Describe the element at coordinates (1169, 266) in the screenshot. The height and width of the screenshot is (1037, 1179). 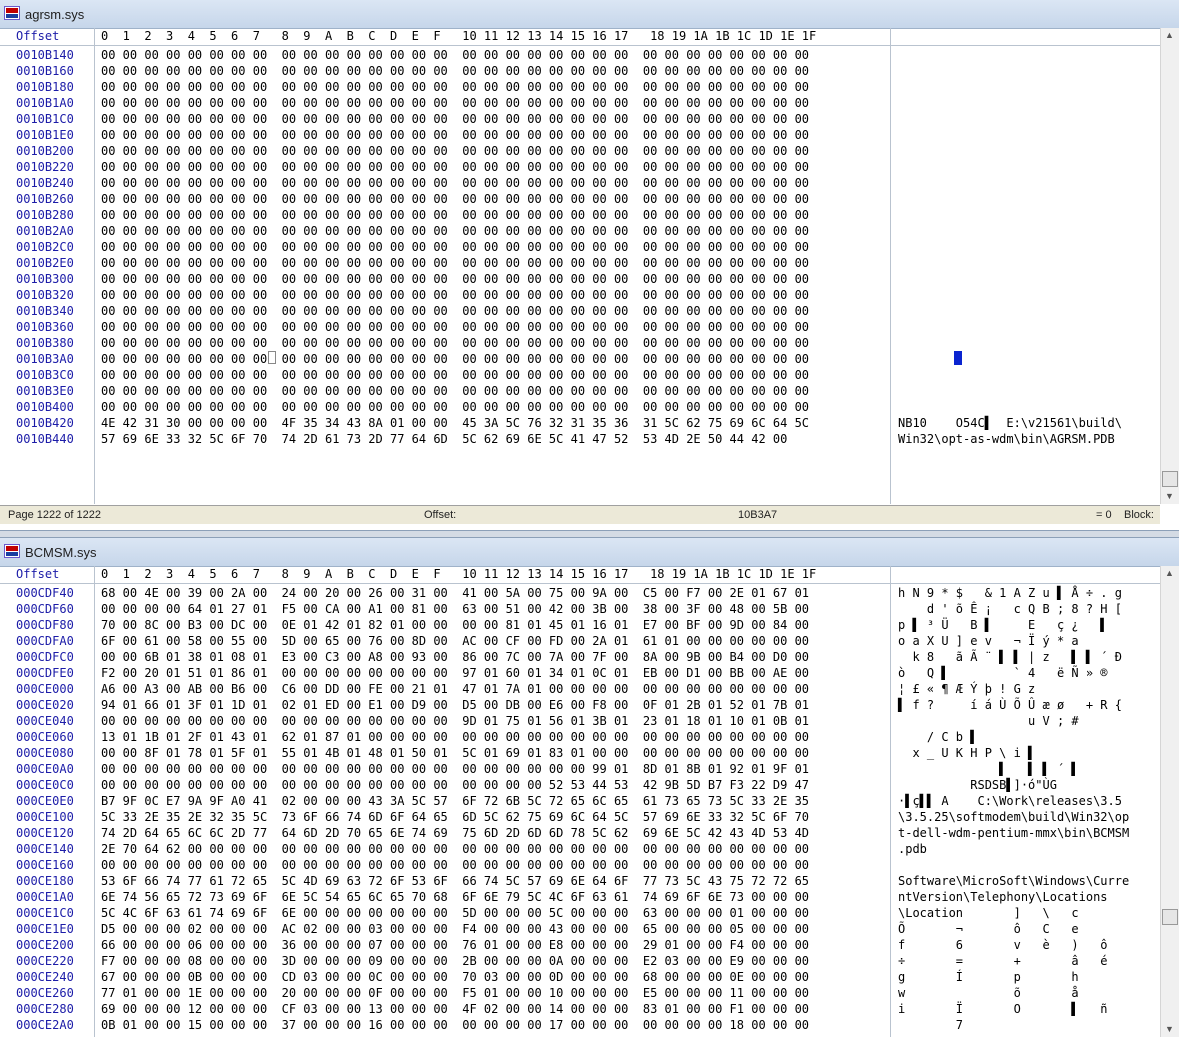
I see `top-vertical-scrollbar: ▲ ▼` at that location.